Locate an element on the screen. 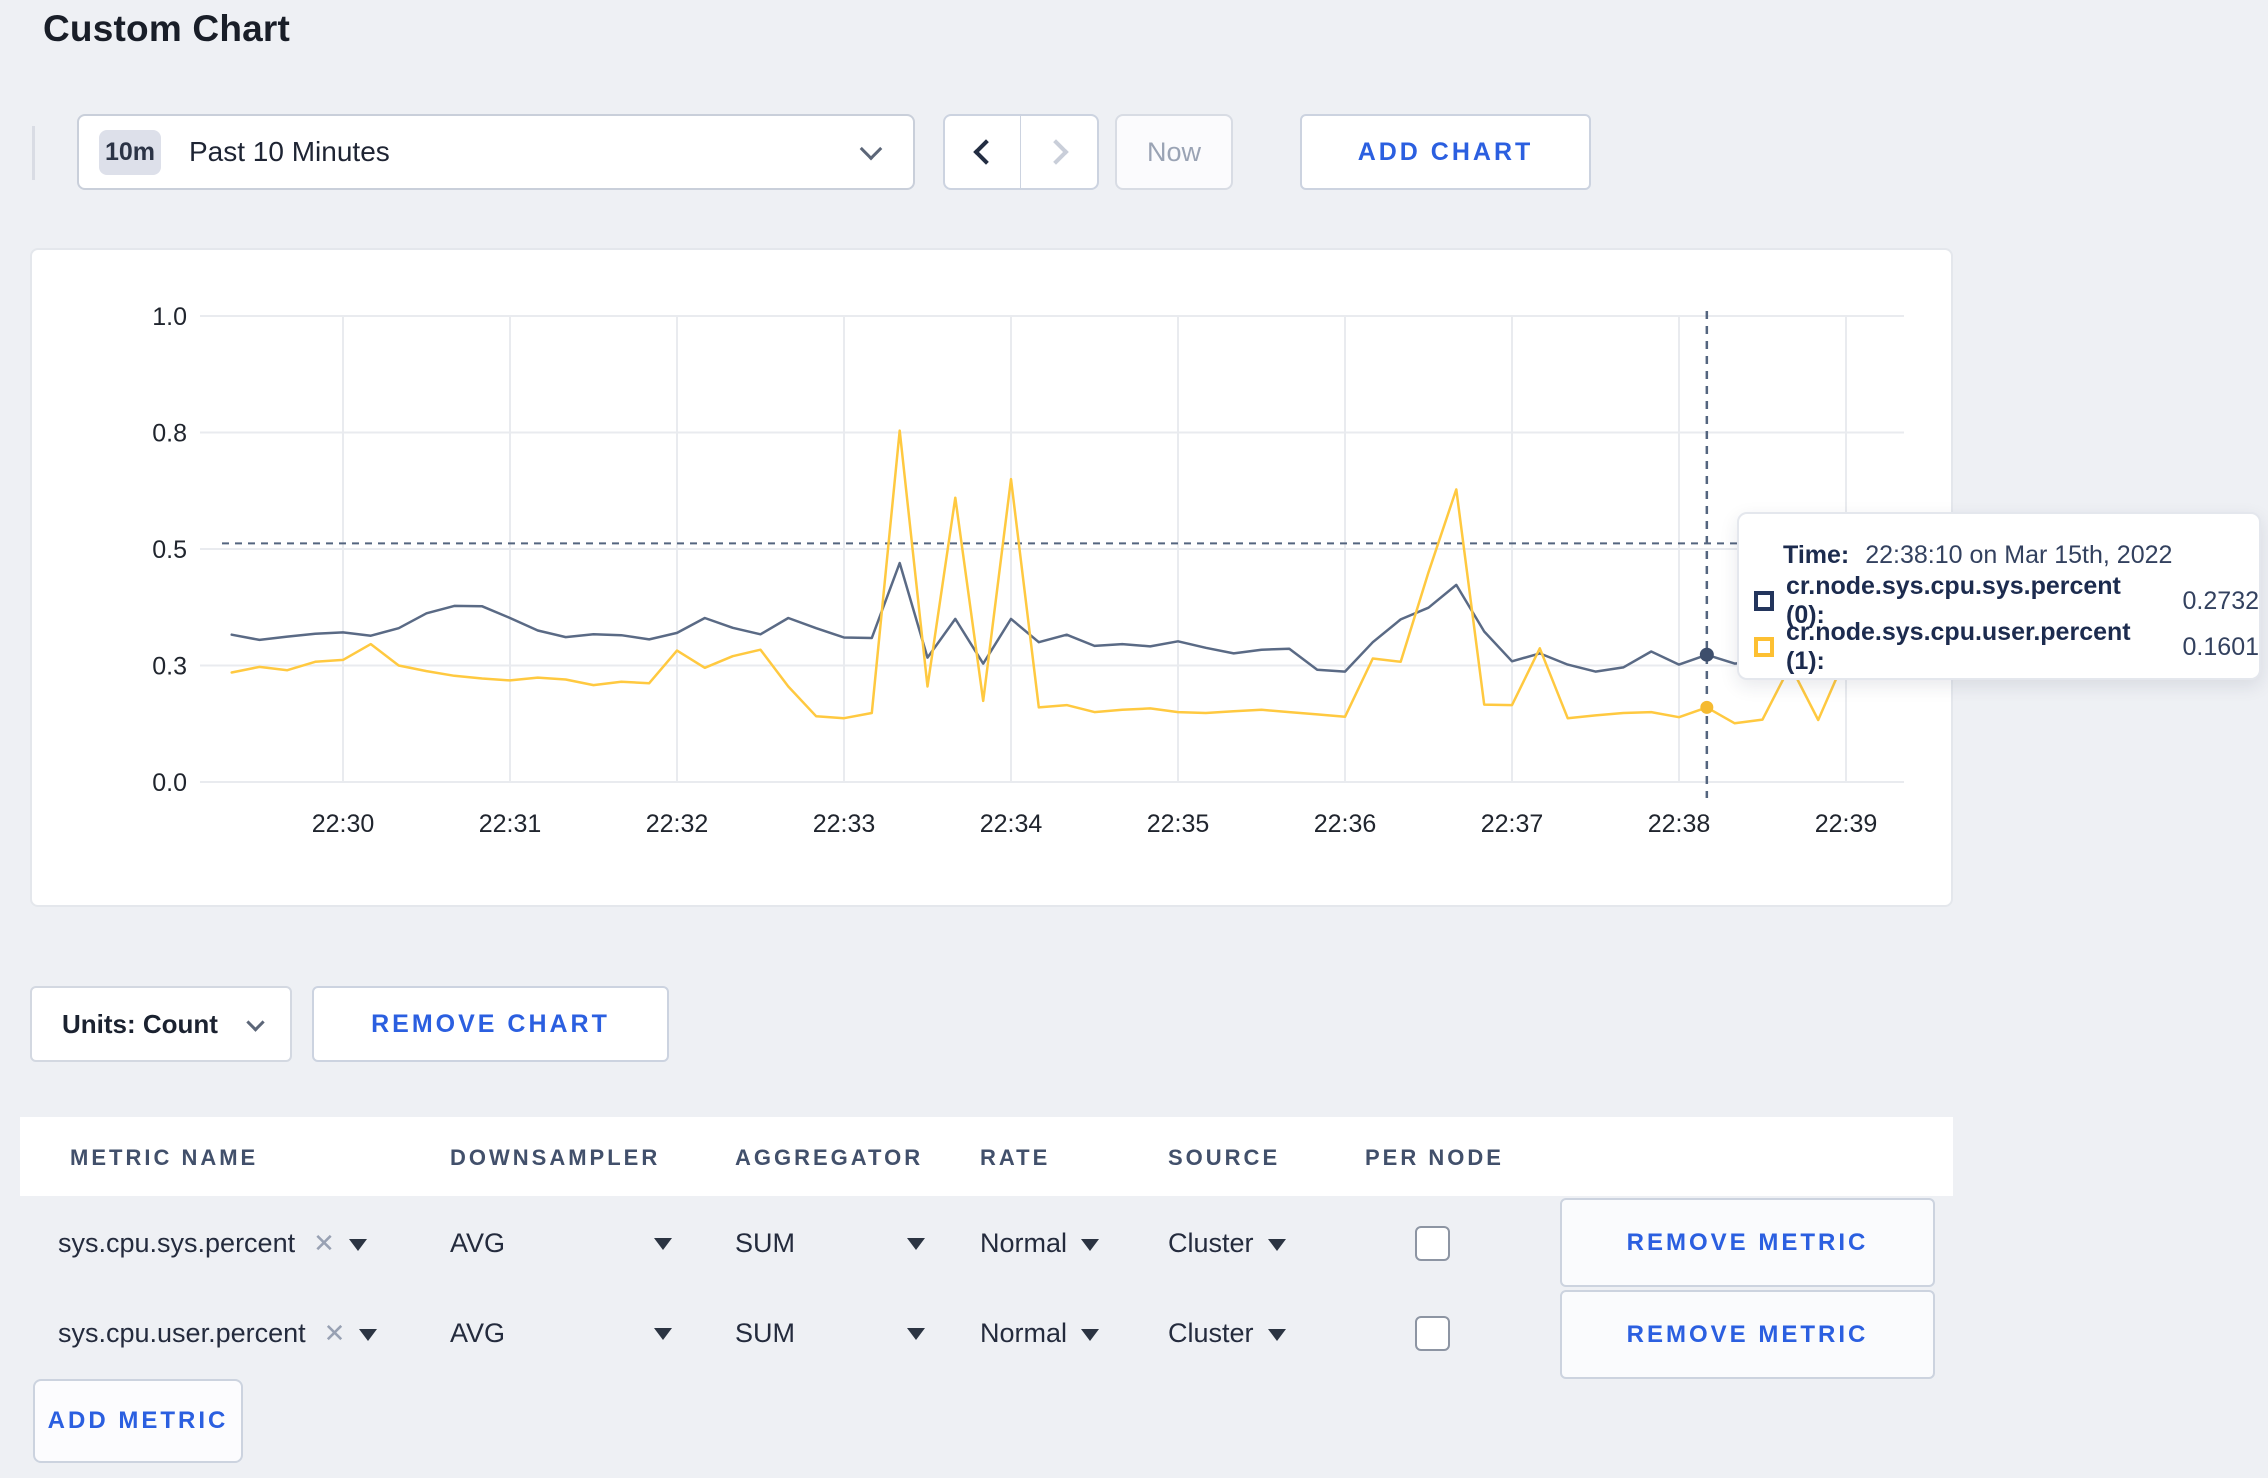 The height and width of the screenshot is (1478, 2268). x-tick-label: 22:36 is located at coordinates (1345, 824).